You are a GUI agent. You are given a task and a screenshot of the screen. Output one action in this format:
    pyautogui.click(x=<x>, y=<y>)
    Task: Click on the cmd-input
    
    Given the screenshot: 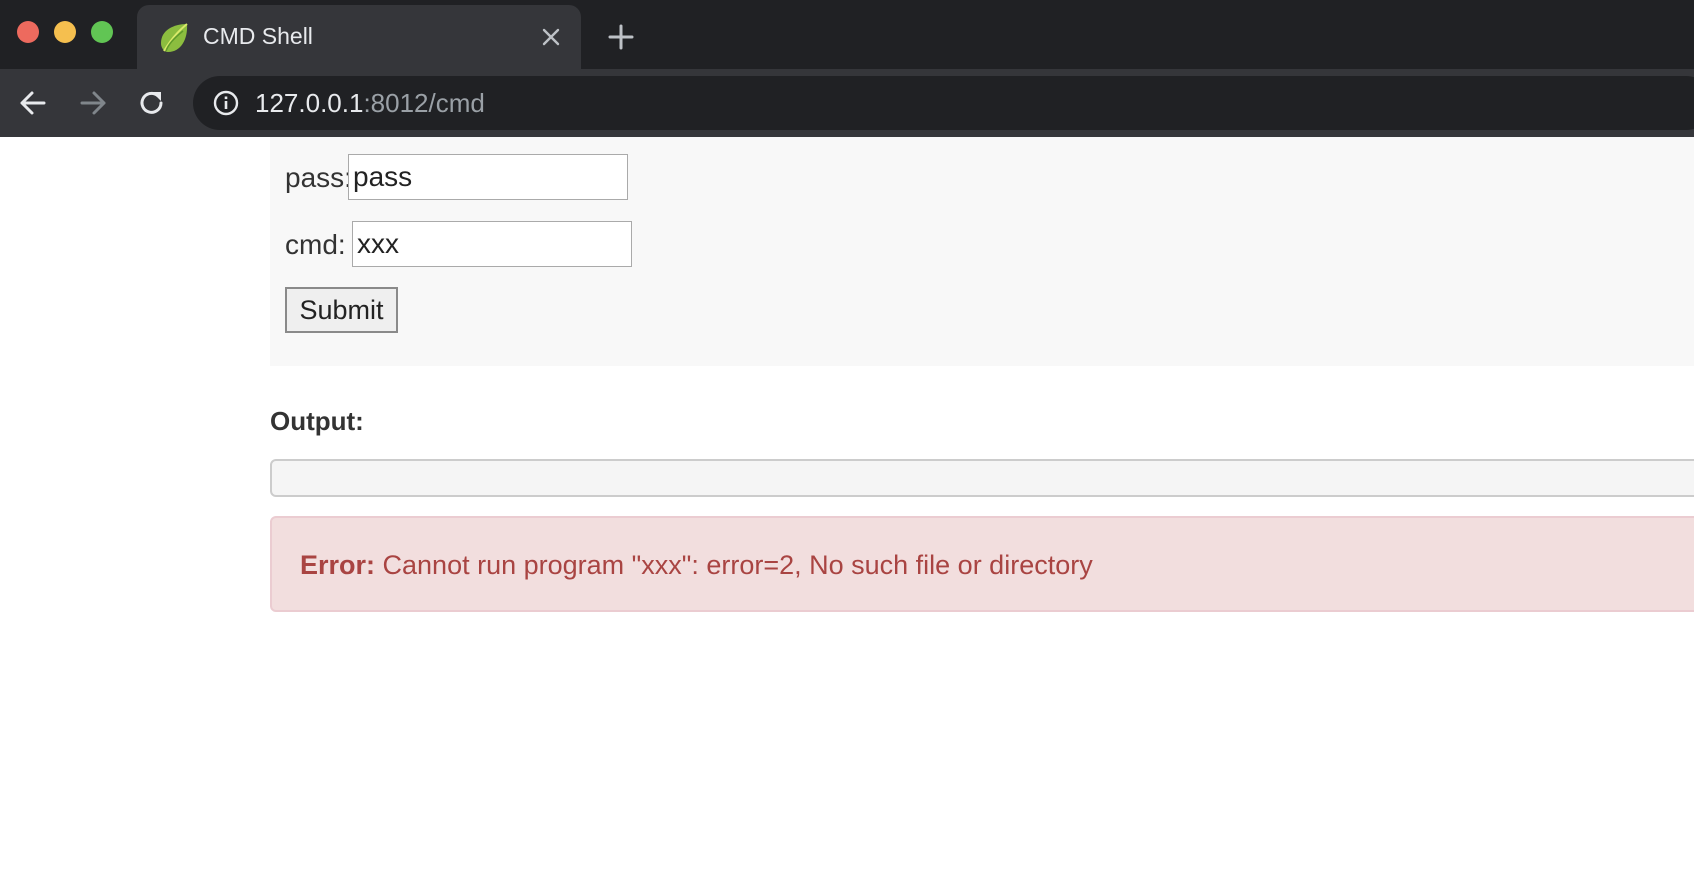 What is the action you would take?
    pyautogui.click(x=492, y=244)
    